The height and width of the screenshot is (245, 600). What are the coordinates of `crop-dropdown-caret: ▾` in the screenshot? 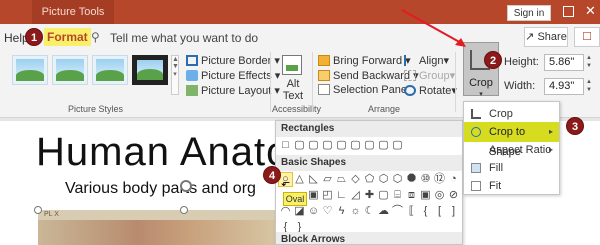 It's located at (481, 94).